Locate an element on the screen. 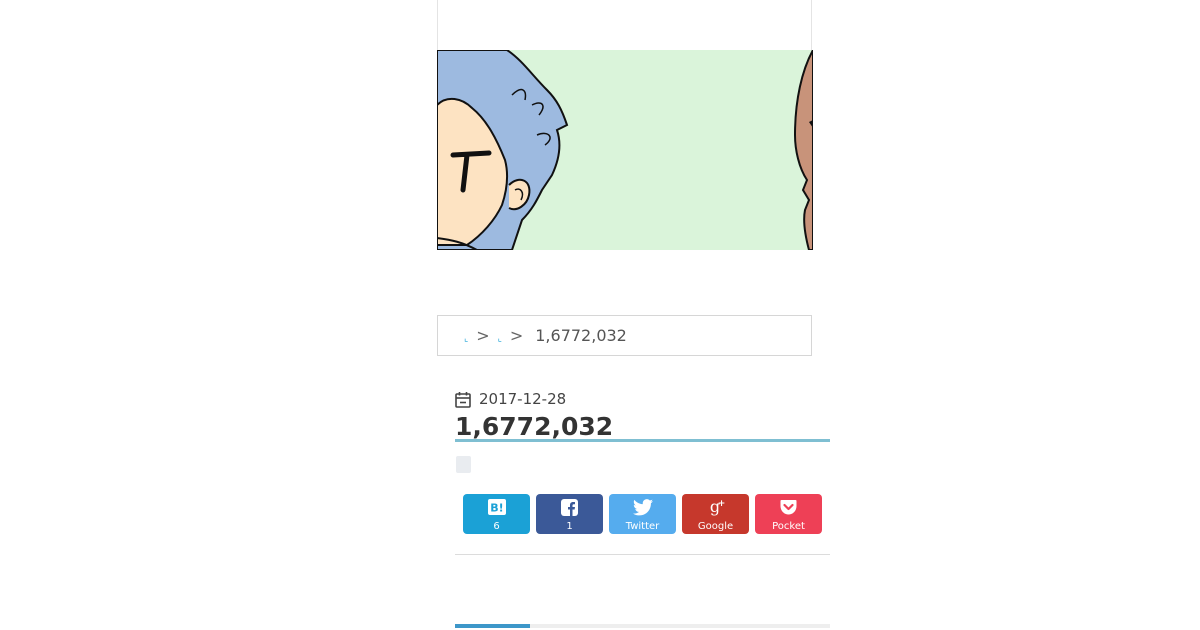 Image resolution: width=1200 pixels, height=630 pixels. share-buttons: B! 6 1 Twitter g + Google Pocket is located at coordinates (642, 514).